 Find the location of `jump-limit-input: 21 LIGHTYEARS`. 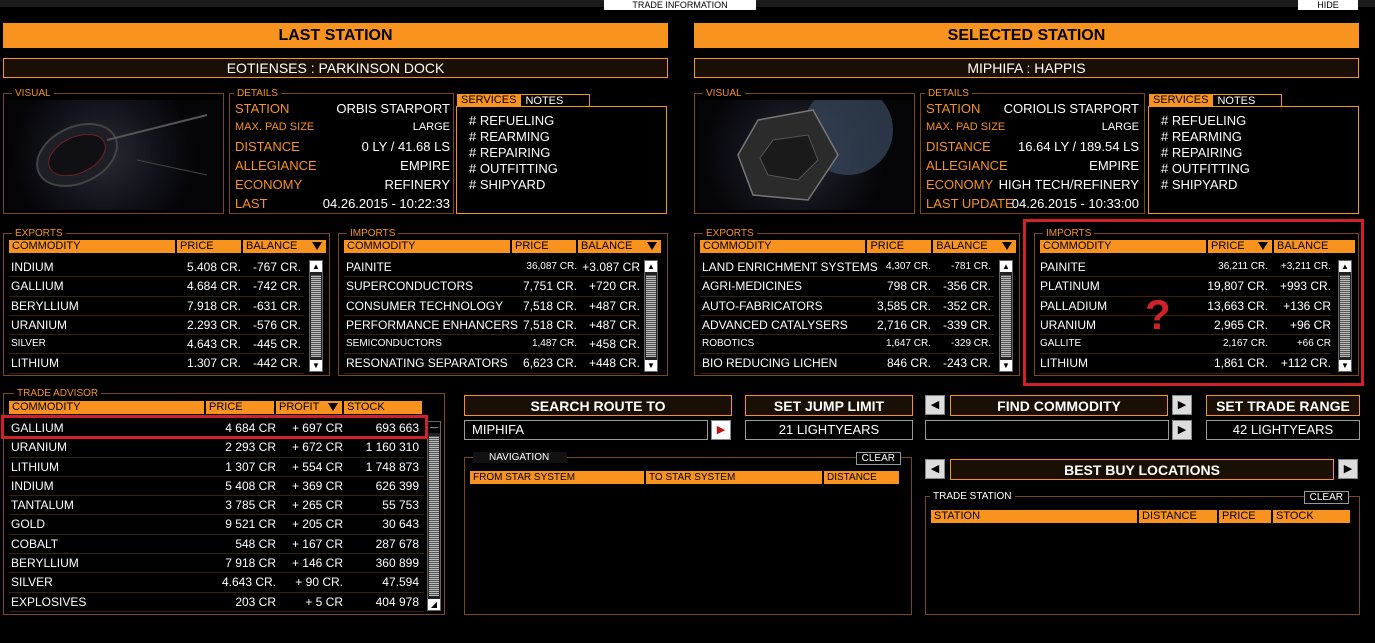

jump-limit-input: 21 LIGHTYEARS is located at coordinates (829, 430).